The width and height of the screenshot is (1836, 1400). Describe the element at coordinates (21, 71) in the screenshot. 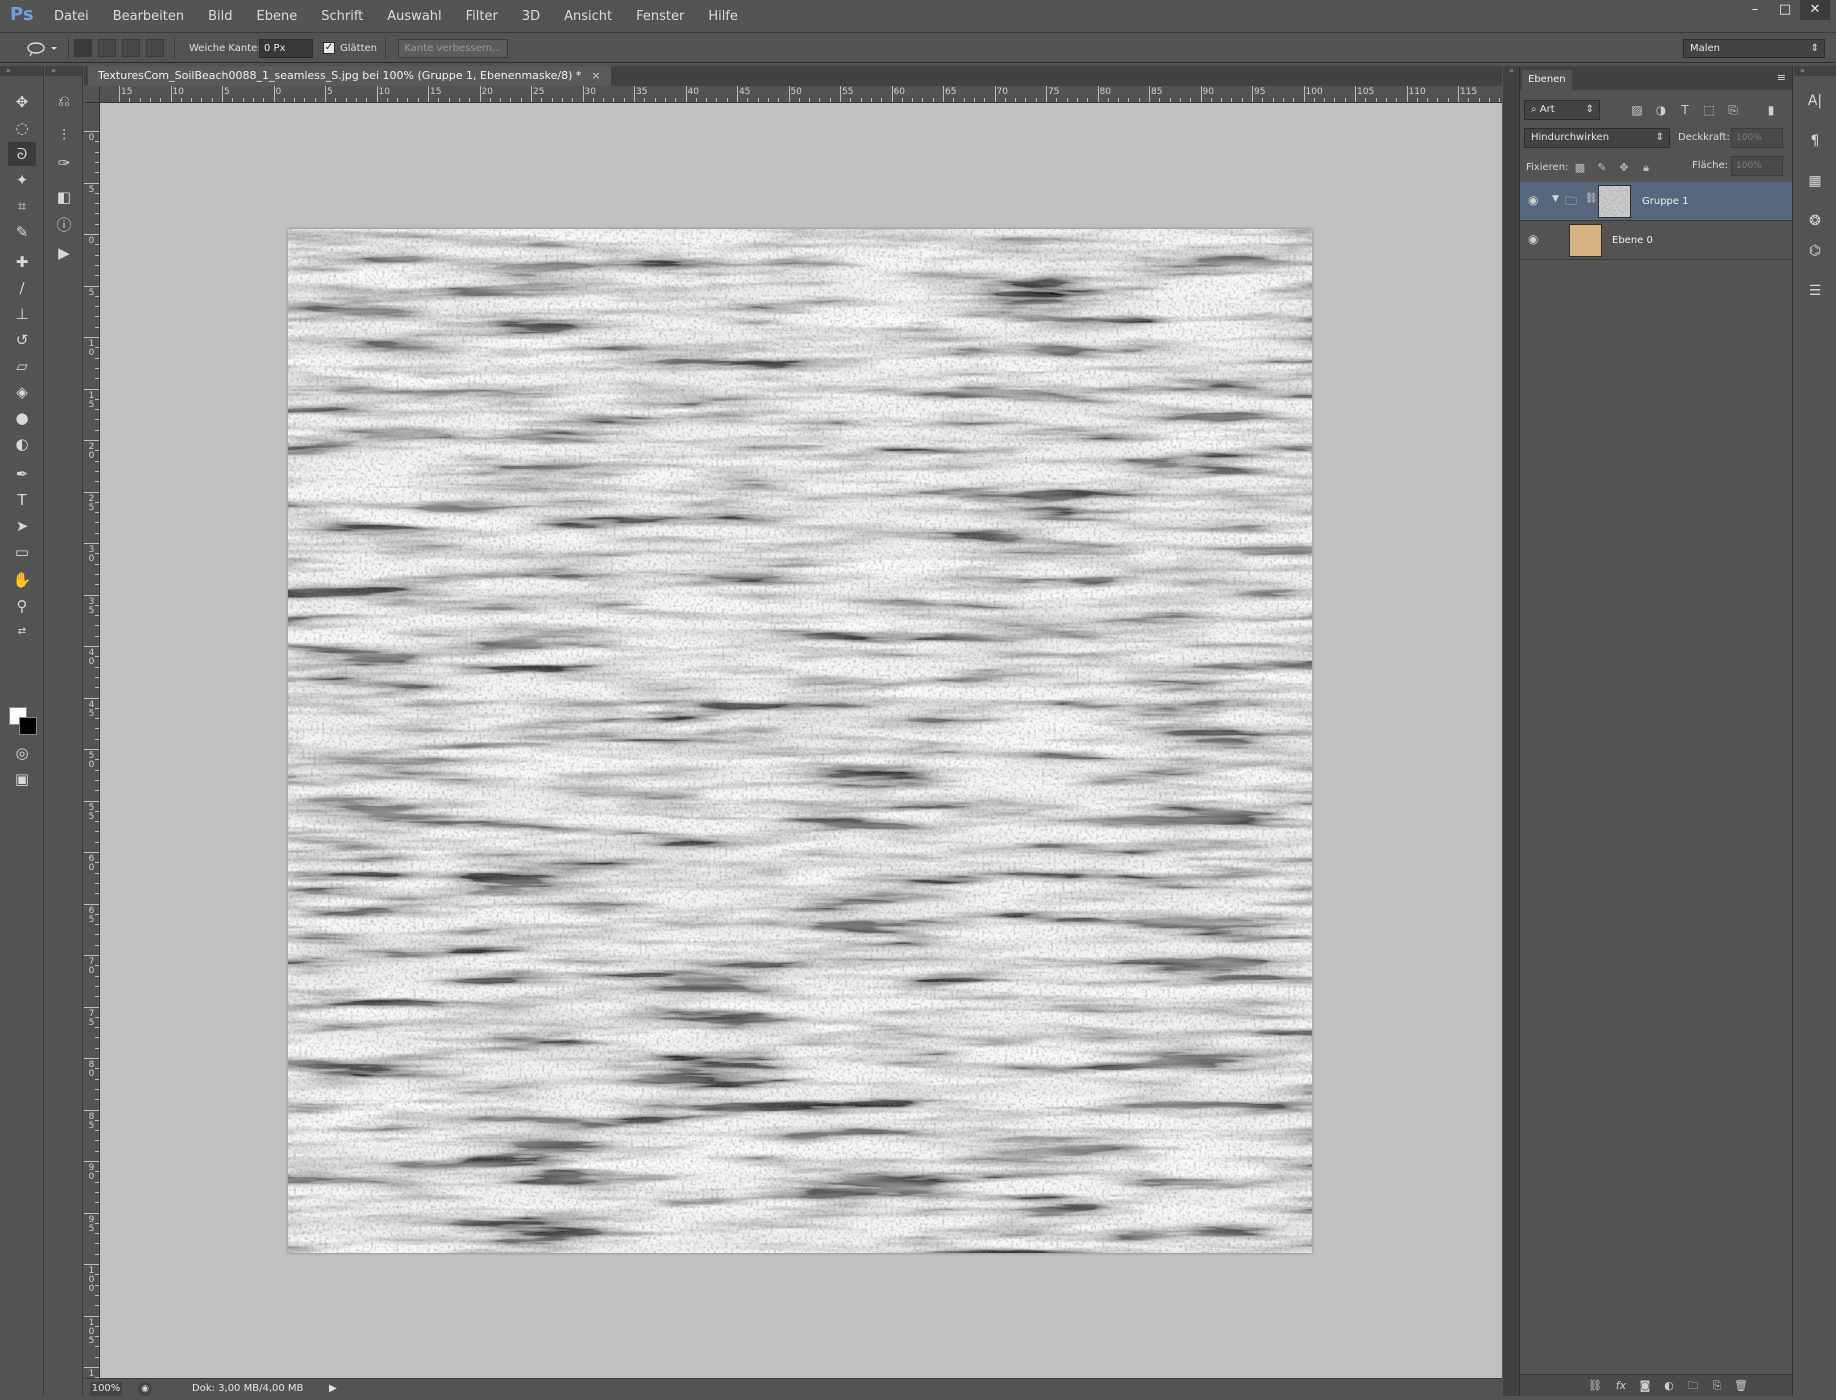

I see `collapse-icon: »` at that location.